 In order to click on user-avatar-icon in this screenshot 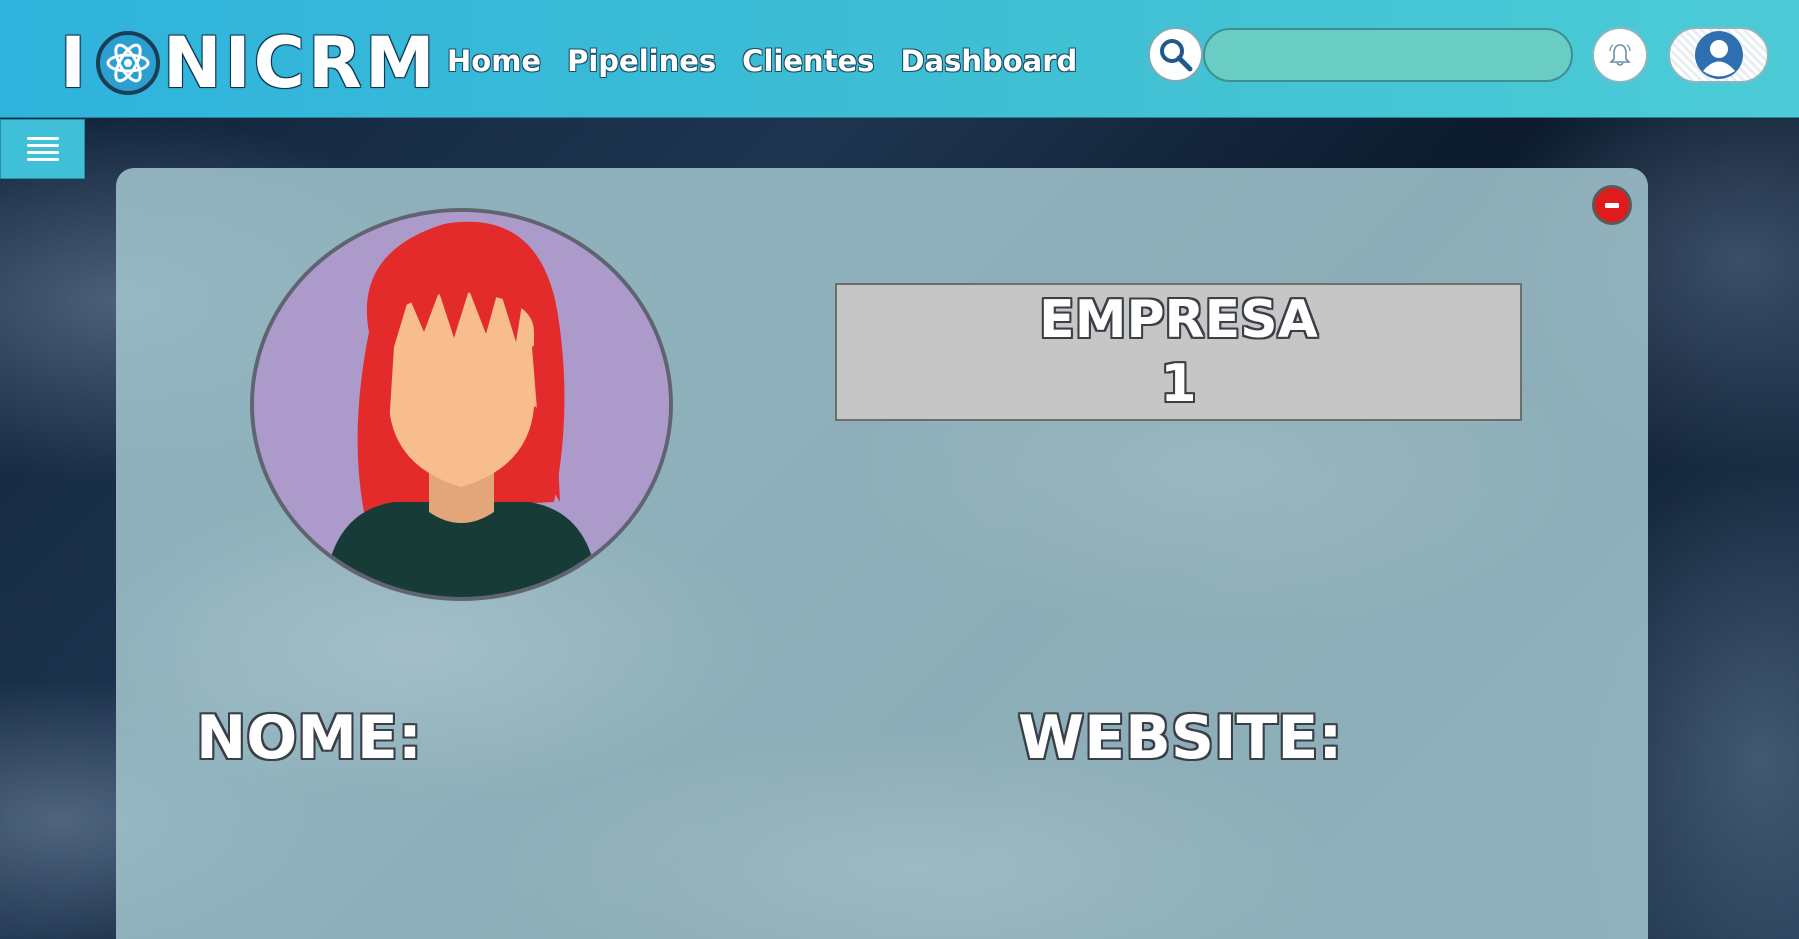, I will do `click(1718, 55)`.